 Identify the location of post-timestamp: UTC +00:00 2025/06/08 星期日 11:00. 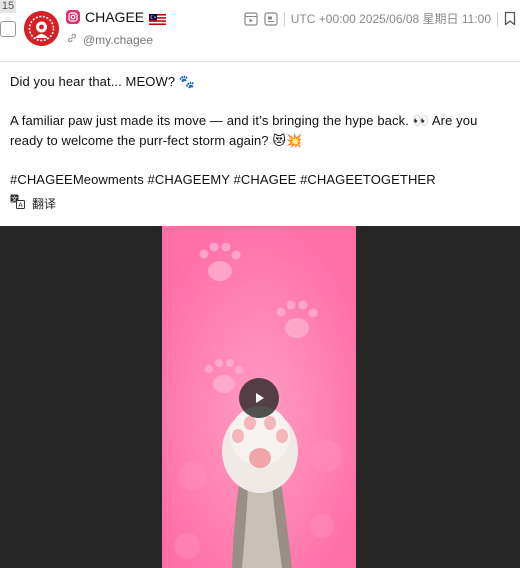
(390, 19).